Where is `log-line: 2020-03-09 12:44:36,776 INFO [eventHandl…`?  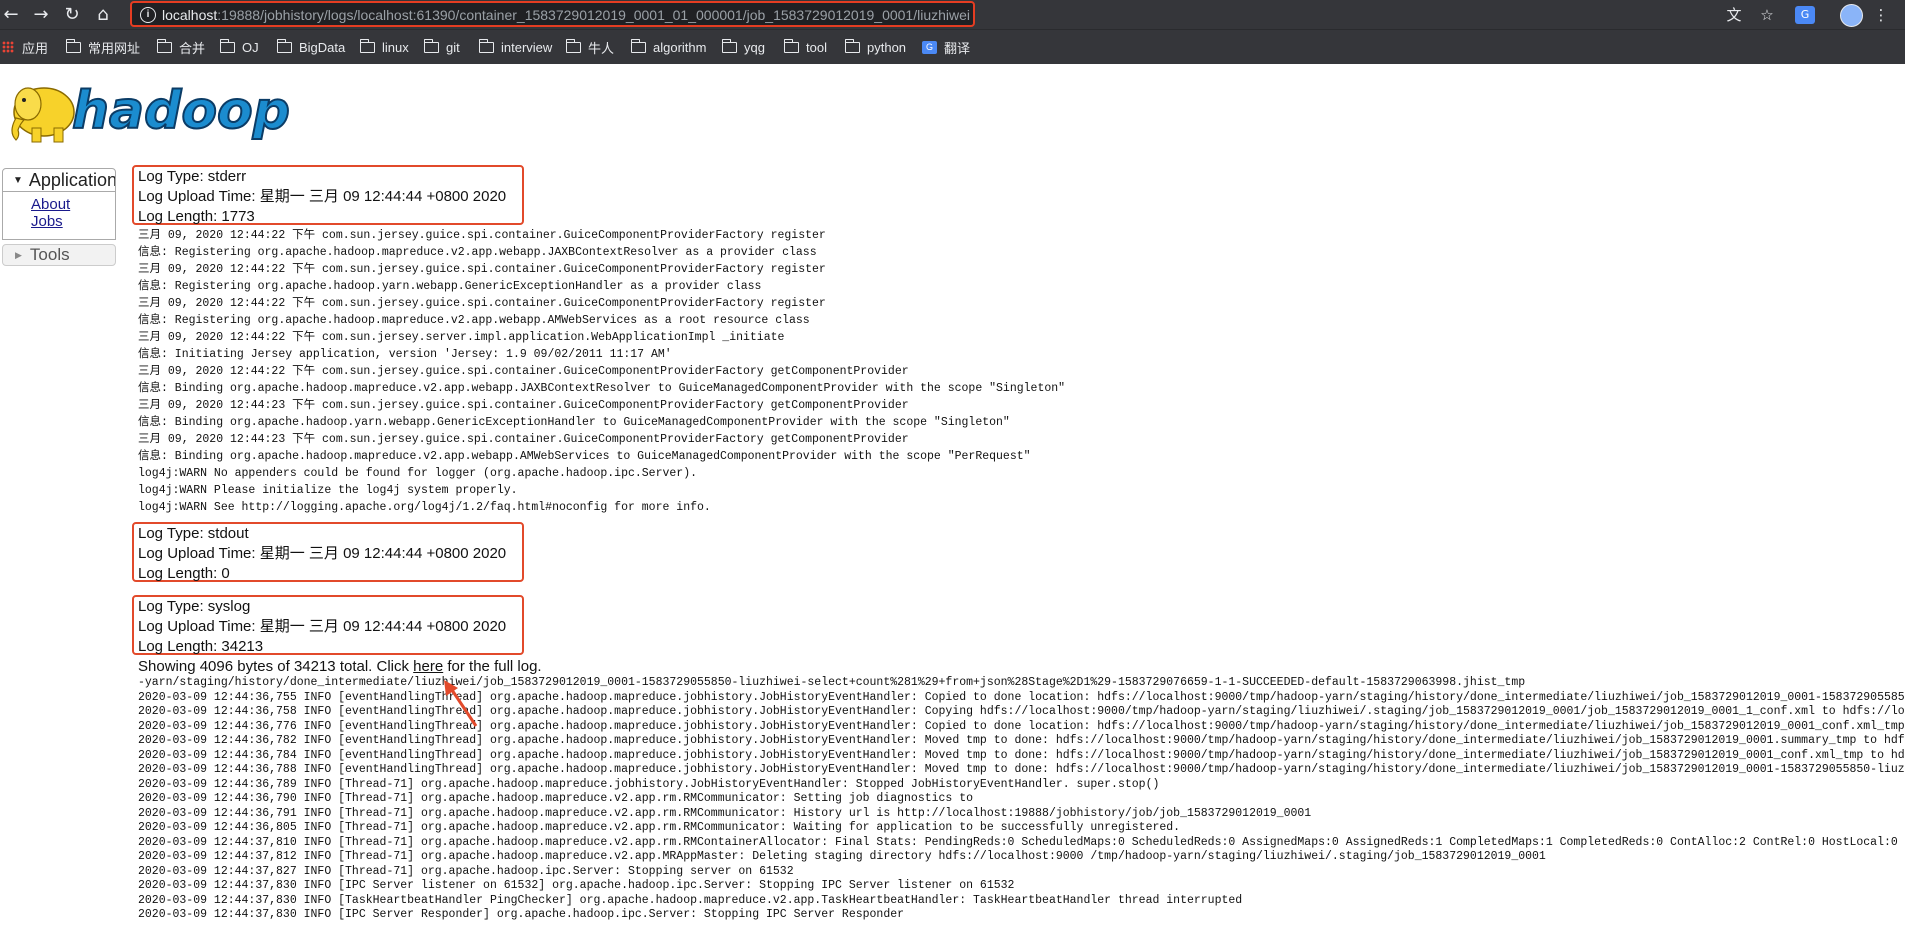
log-line: 2020-03-09 12:44:36,776 INFO [eventHandl… is located at coordinates (1021, 726).